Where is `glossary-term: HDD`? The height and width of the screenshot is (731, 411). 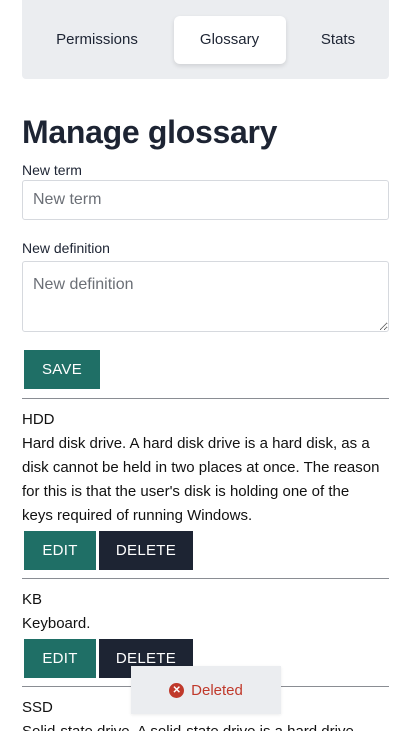 glossary-term: HDD is located at coordinates (38, 419).